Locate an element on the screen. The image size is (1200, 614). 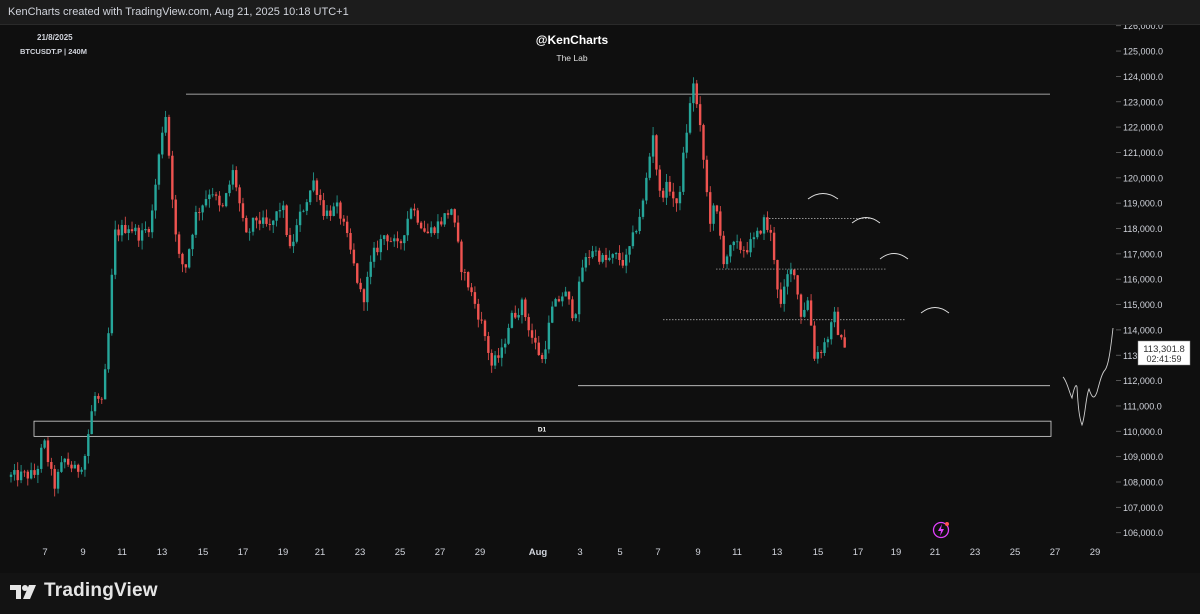
time-axis-label: 21 is located at coordinates (935, 552).